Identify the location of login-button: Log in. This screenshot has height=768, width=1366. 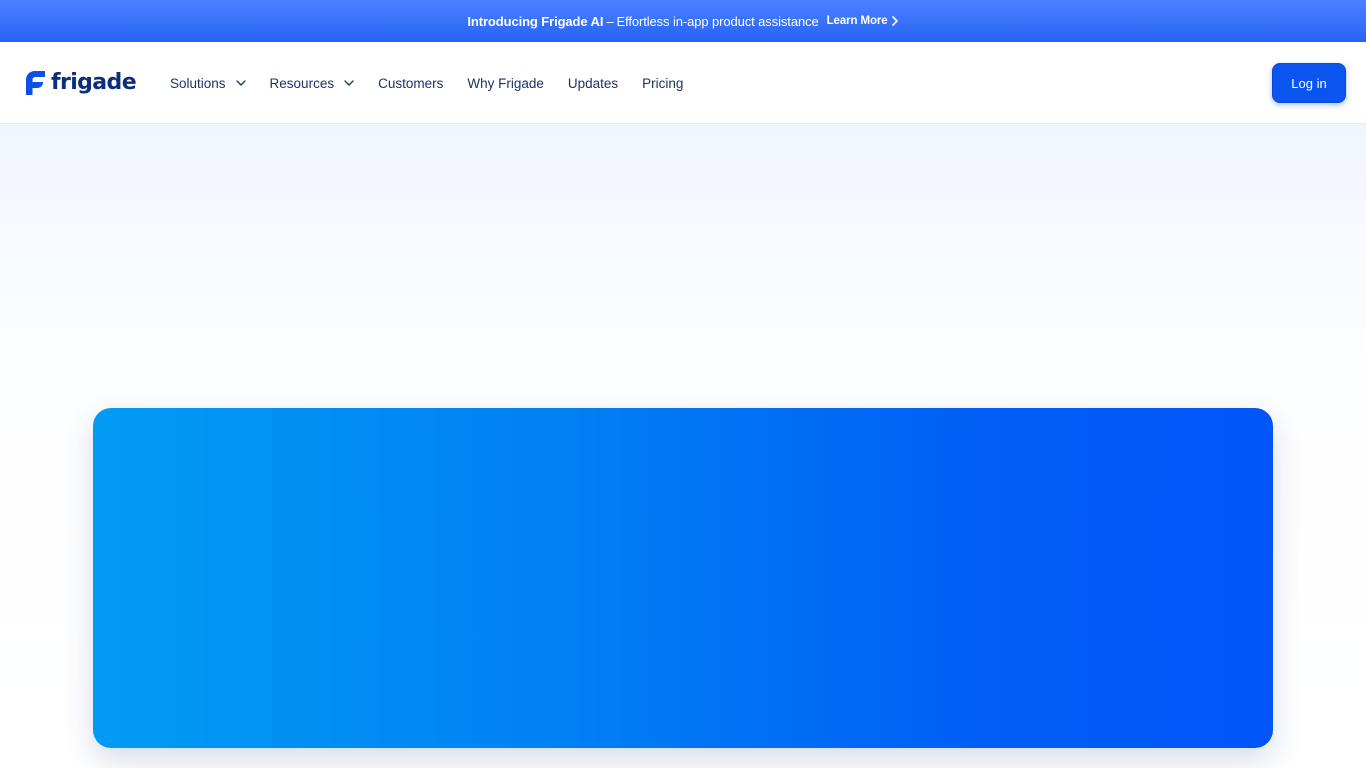
(1309, 83).